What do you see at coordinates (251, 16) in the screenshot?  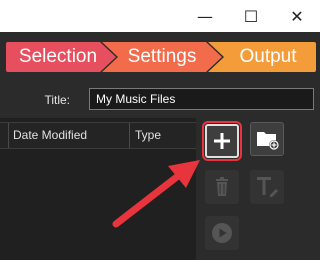 I see `maximize-button: ☐` at bounding box center [251, 16].